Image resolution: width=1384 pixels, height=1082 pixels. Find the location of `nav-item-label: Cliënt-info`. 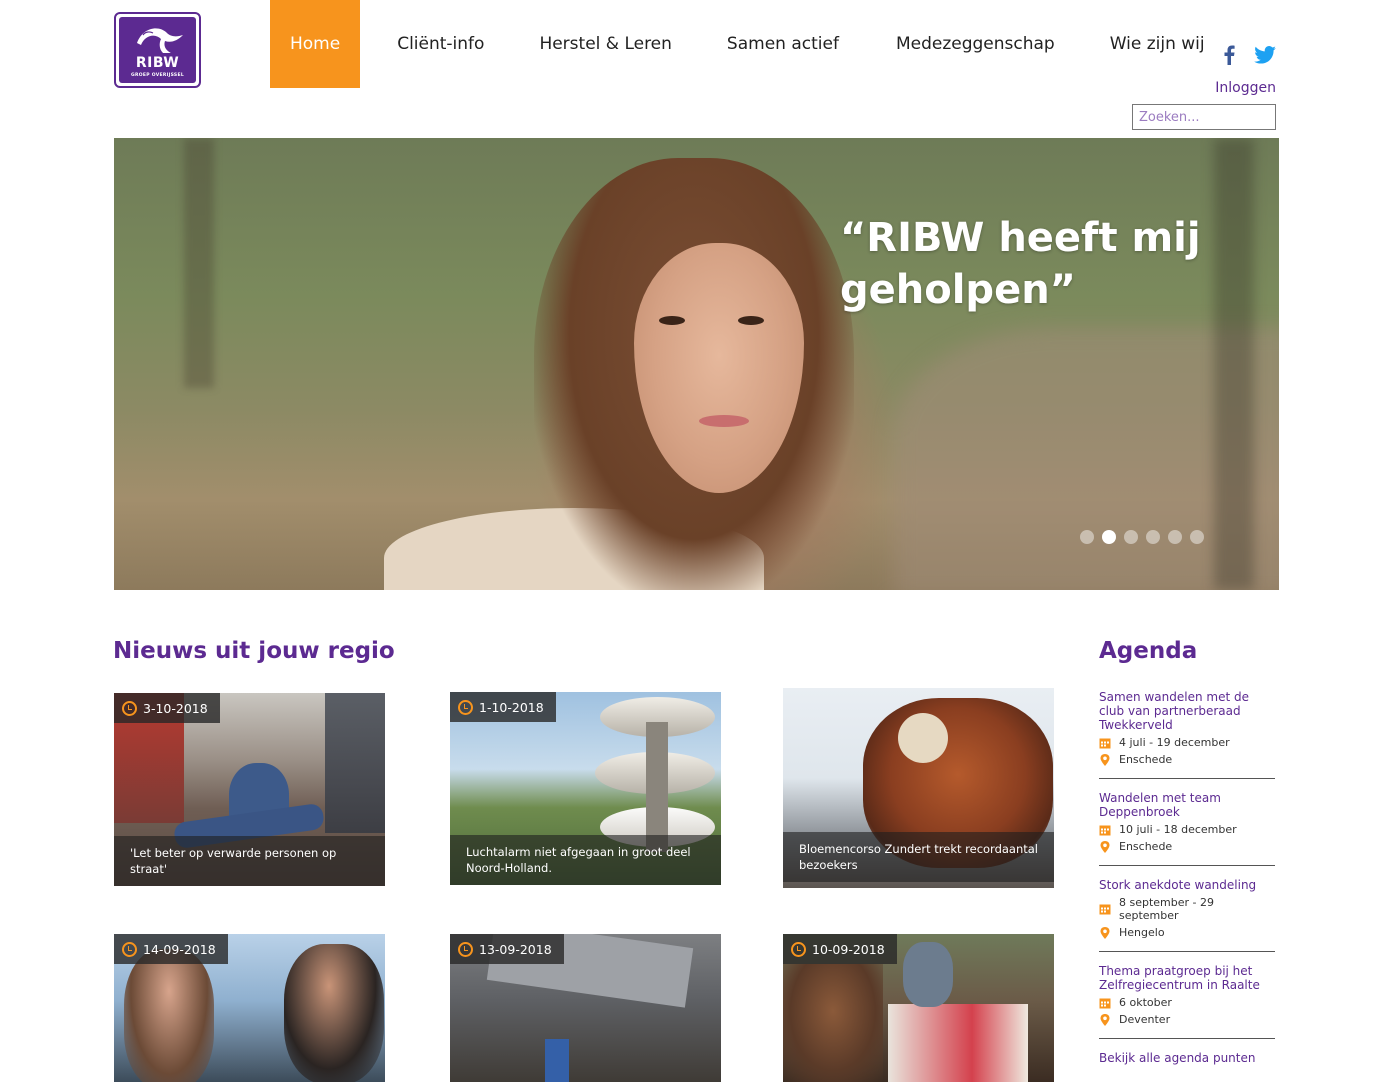

nav-item-label: Cliënt-info is located at coordinates (441, 44).